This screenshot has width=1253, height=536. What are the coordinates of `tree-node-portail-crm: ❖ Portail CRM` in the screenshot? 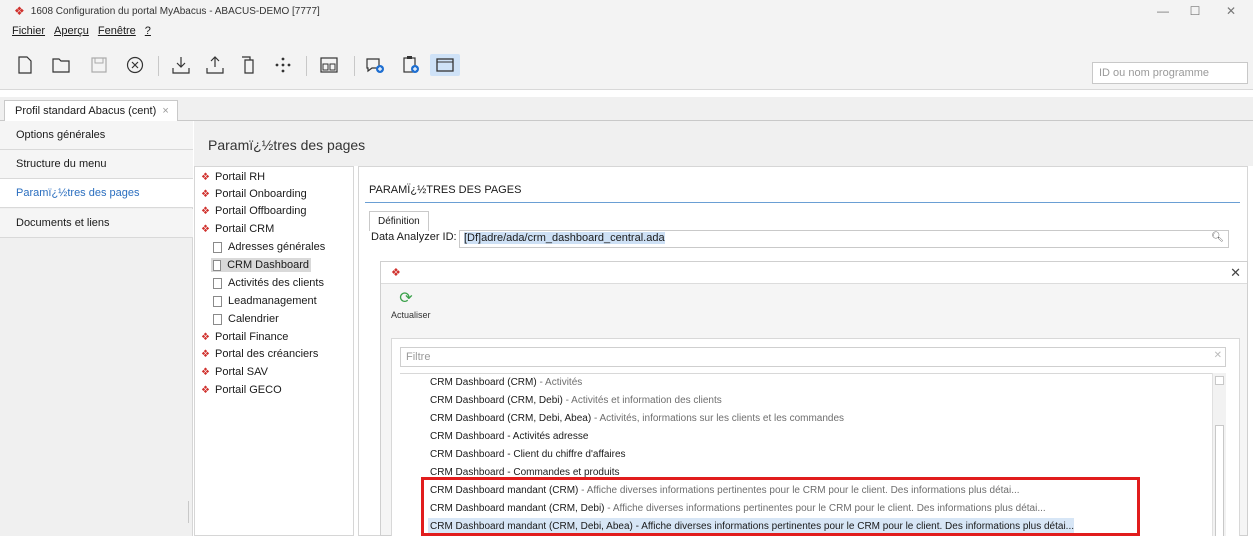 It's located at (237, 229).